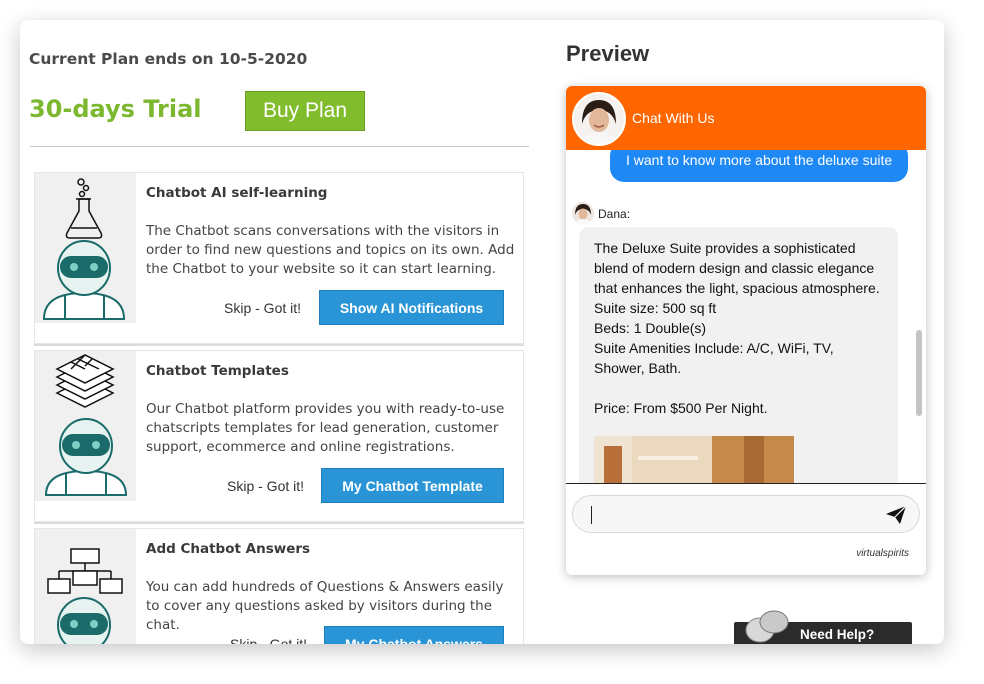 Image resolution: width=984 pixels, height=684 pixels. What do you see at coordinates (411, 307) in the screenshot?
I see `show-ai-notifications-button: Show AI Notifications` at bounding box center [411, 307].